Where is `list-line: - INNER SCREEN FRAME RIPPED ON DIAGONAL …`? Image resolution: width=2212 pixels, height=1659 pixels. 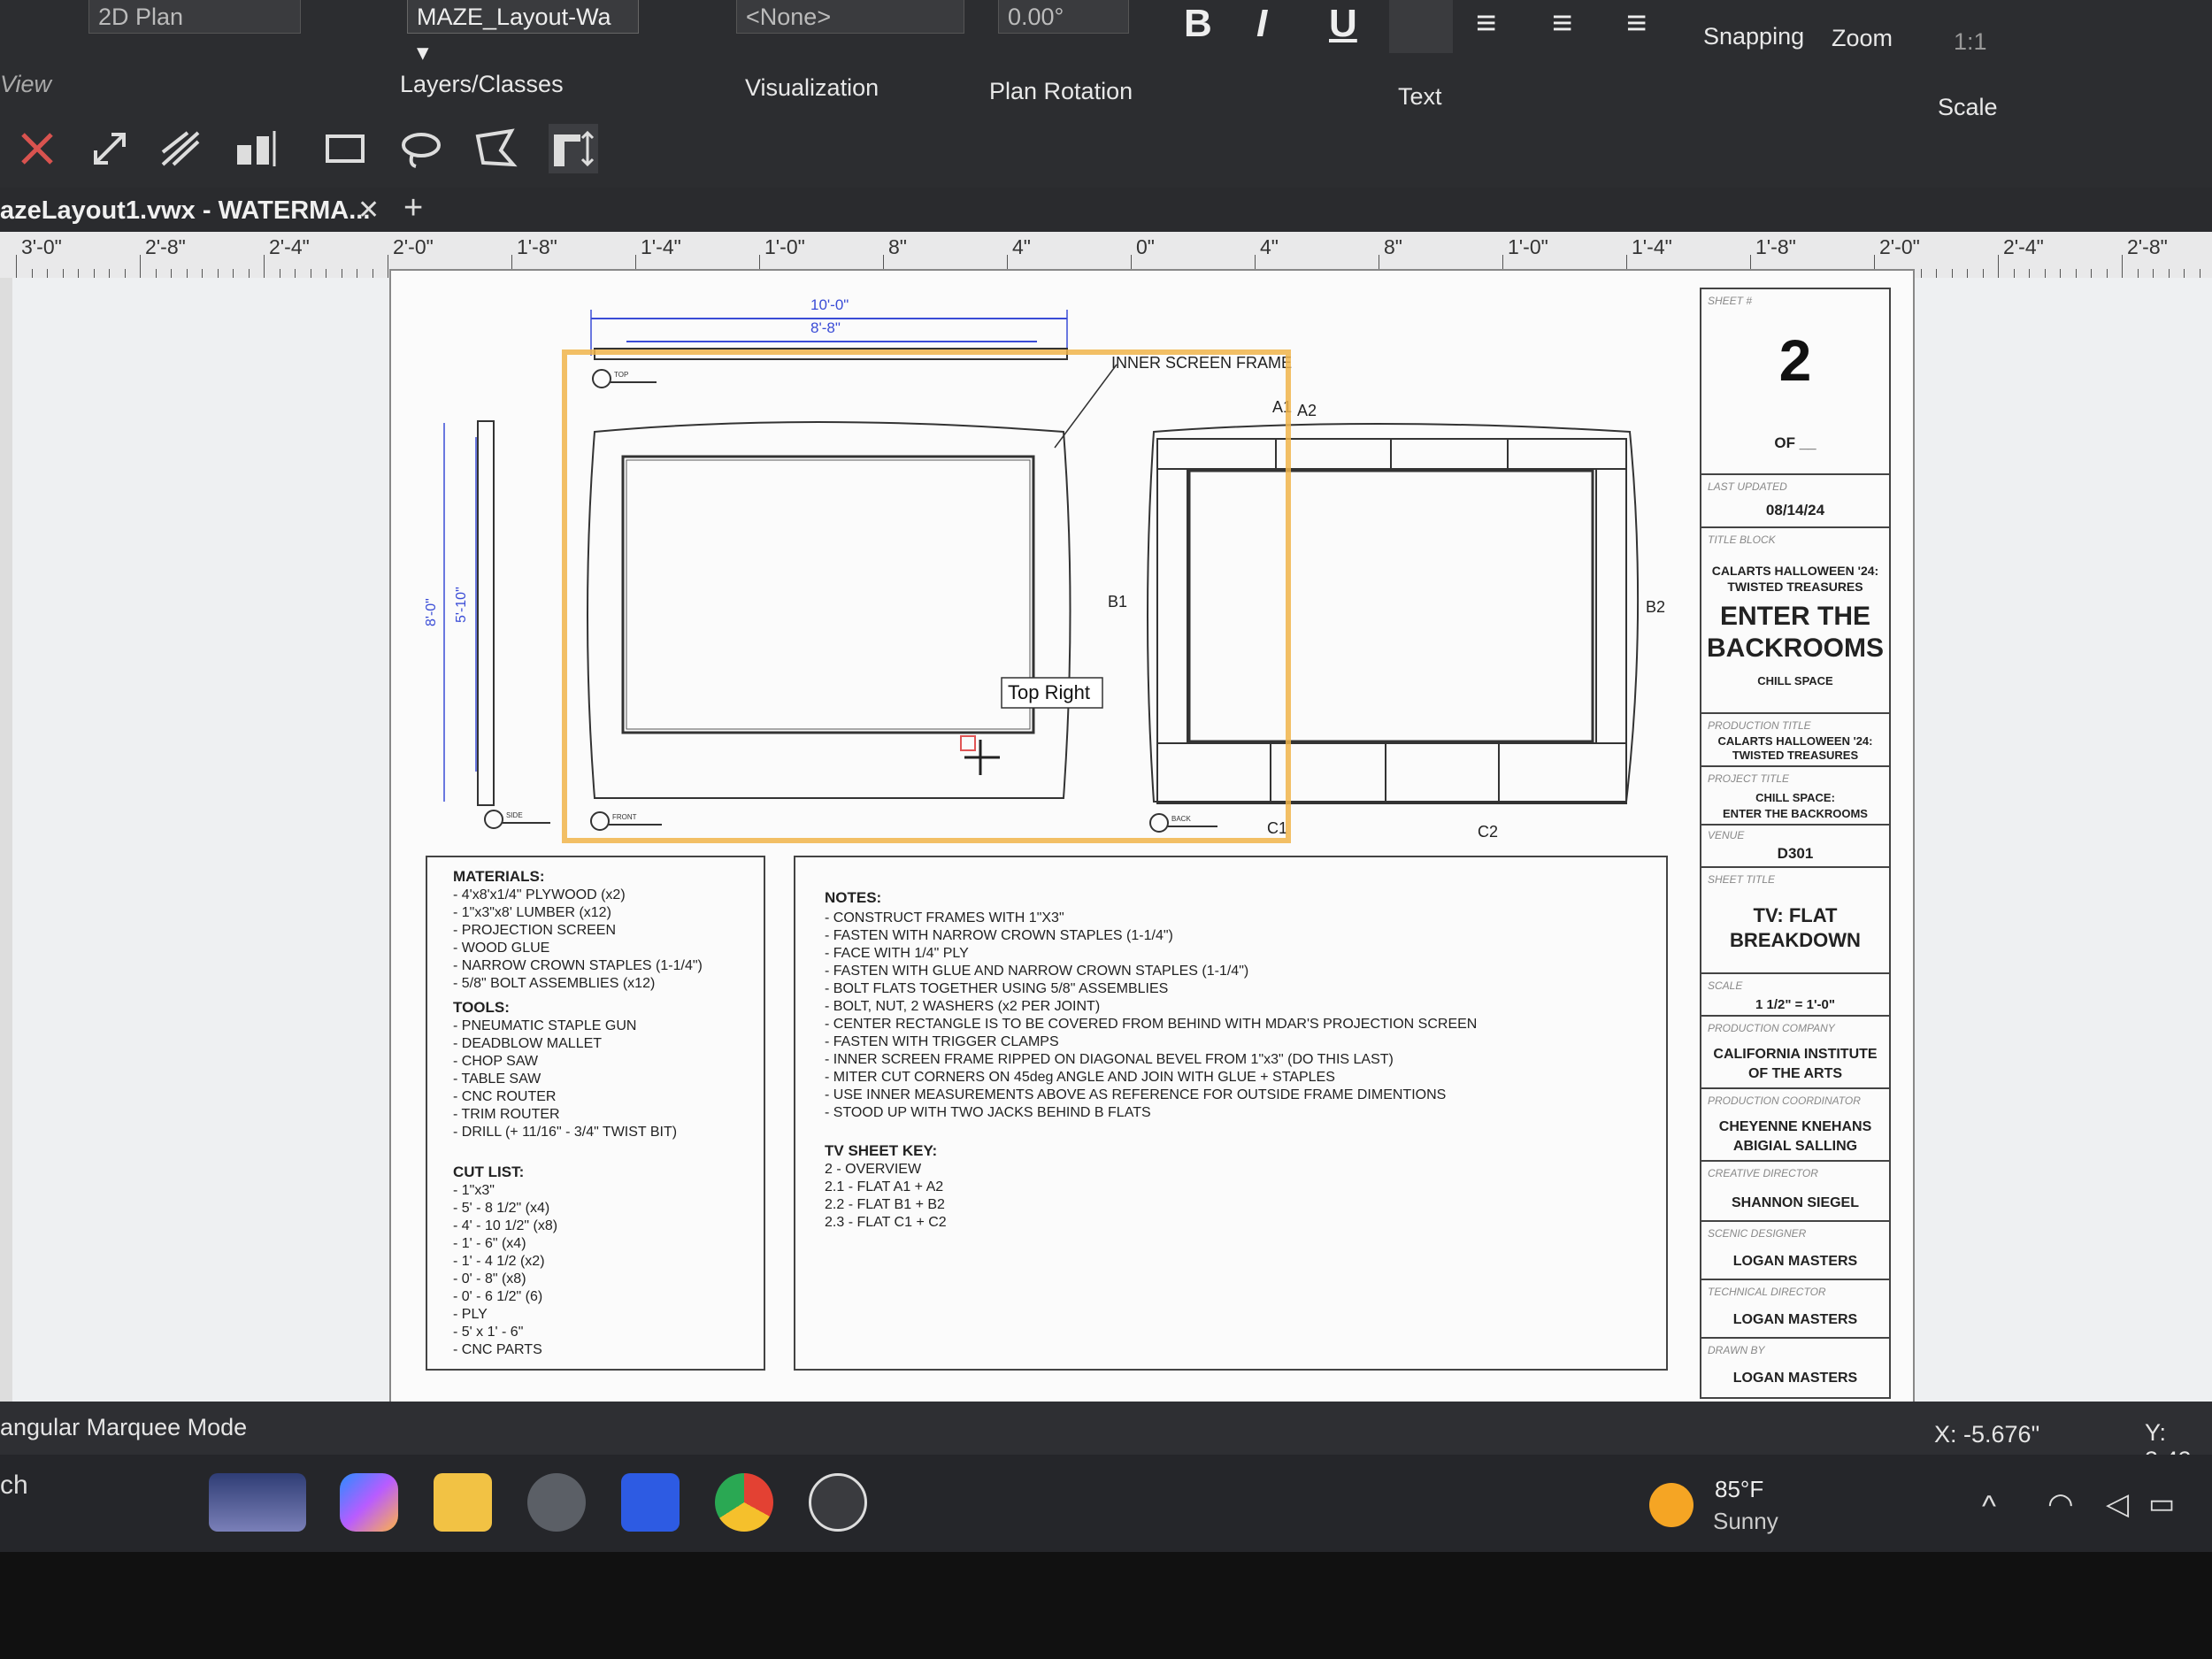
list-line: - INNER SCREEN FRAME RIPPED ON DIAGONAL … is located at coordinates (1109, 1060).